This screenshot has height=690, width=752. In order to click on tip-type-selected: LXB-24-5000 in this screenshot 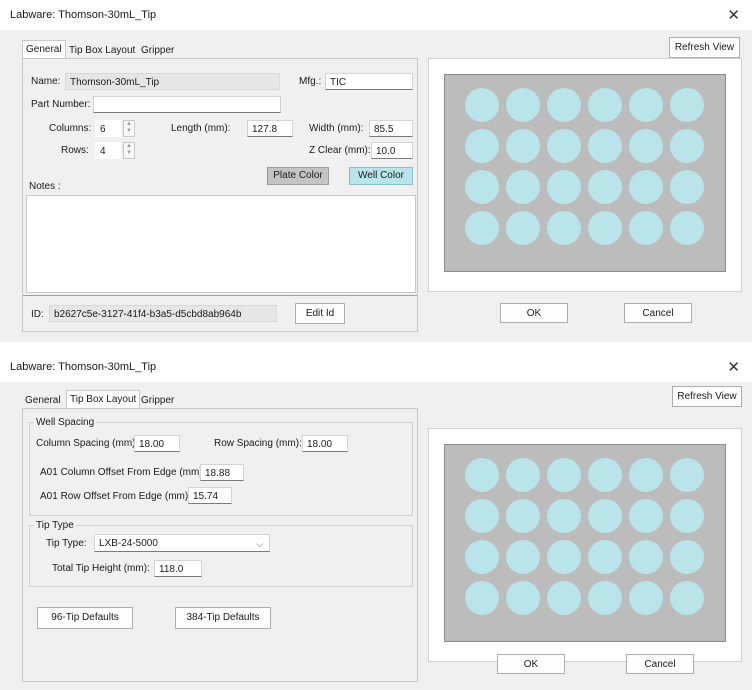, I will do `click(128, 543)`.